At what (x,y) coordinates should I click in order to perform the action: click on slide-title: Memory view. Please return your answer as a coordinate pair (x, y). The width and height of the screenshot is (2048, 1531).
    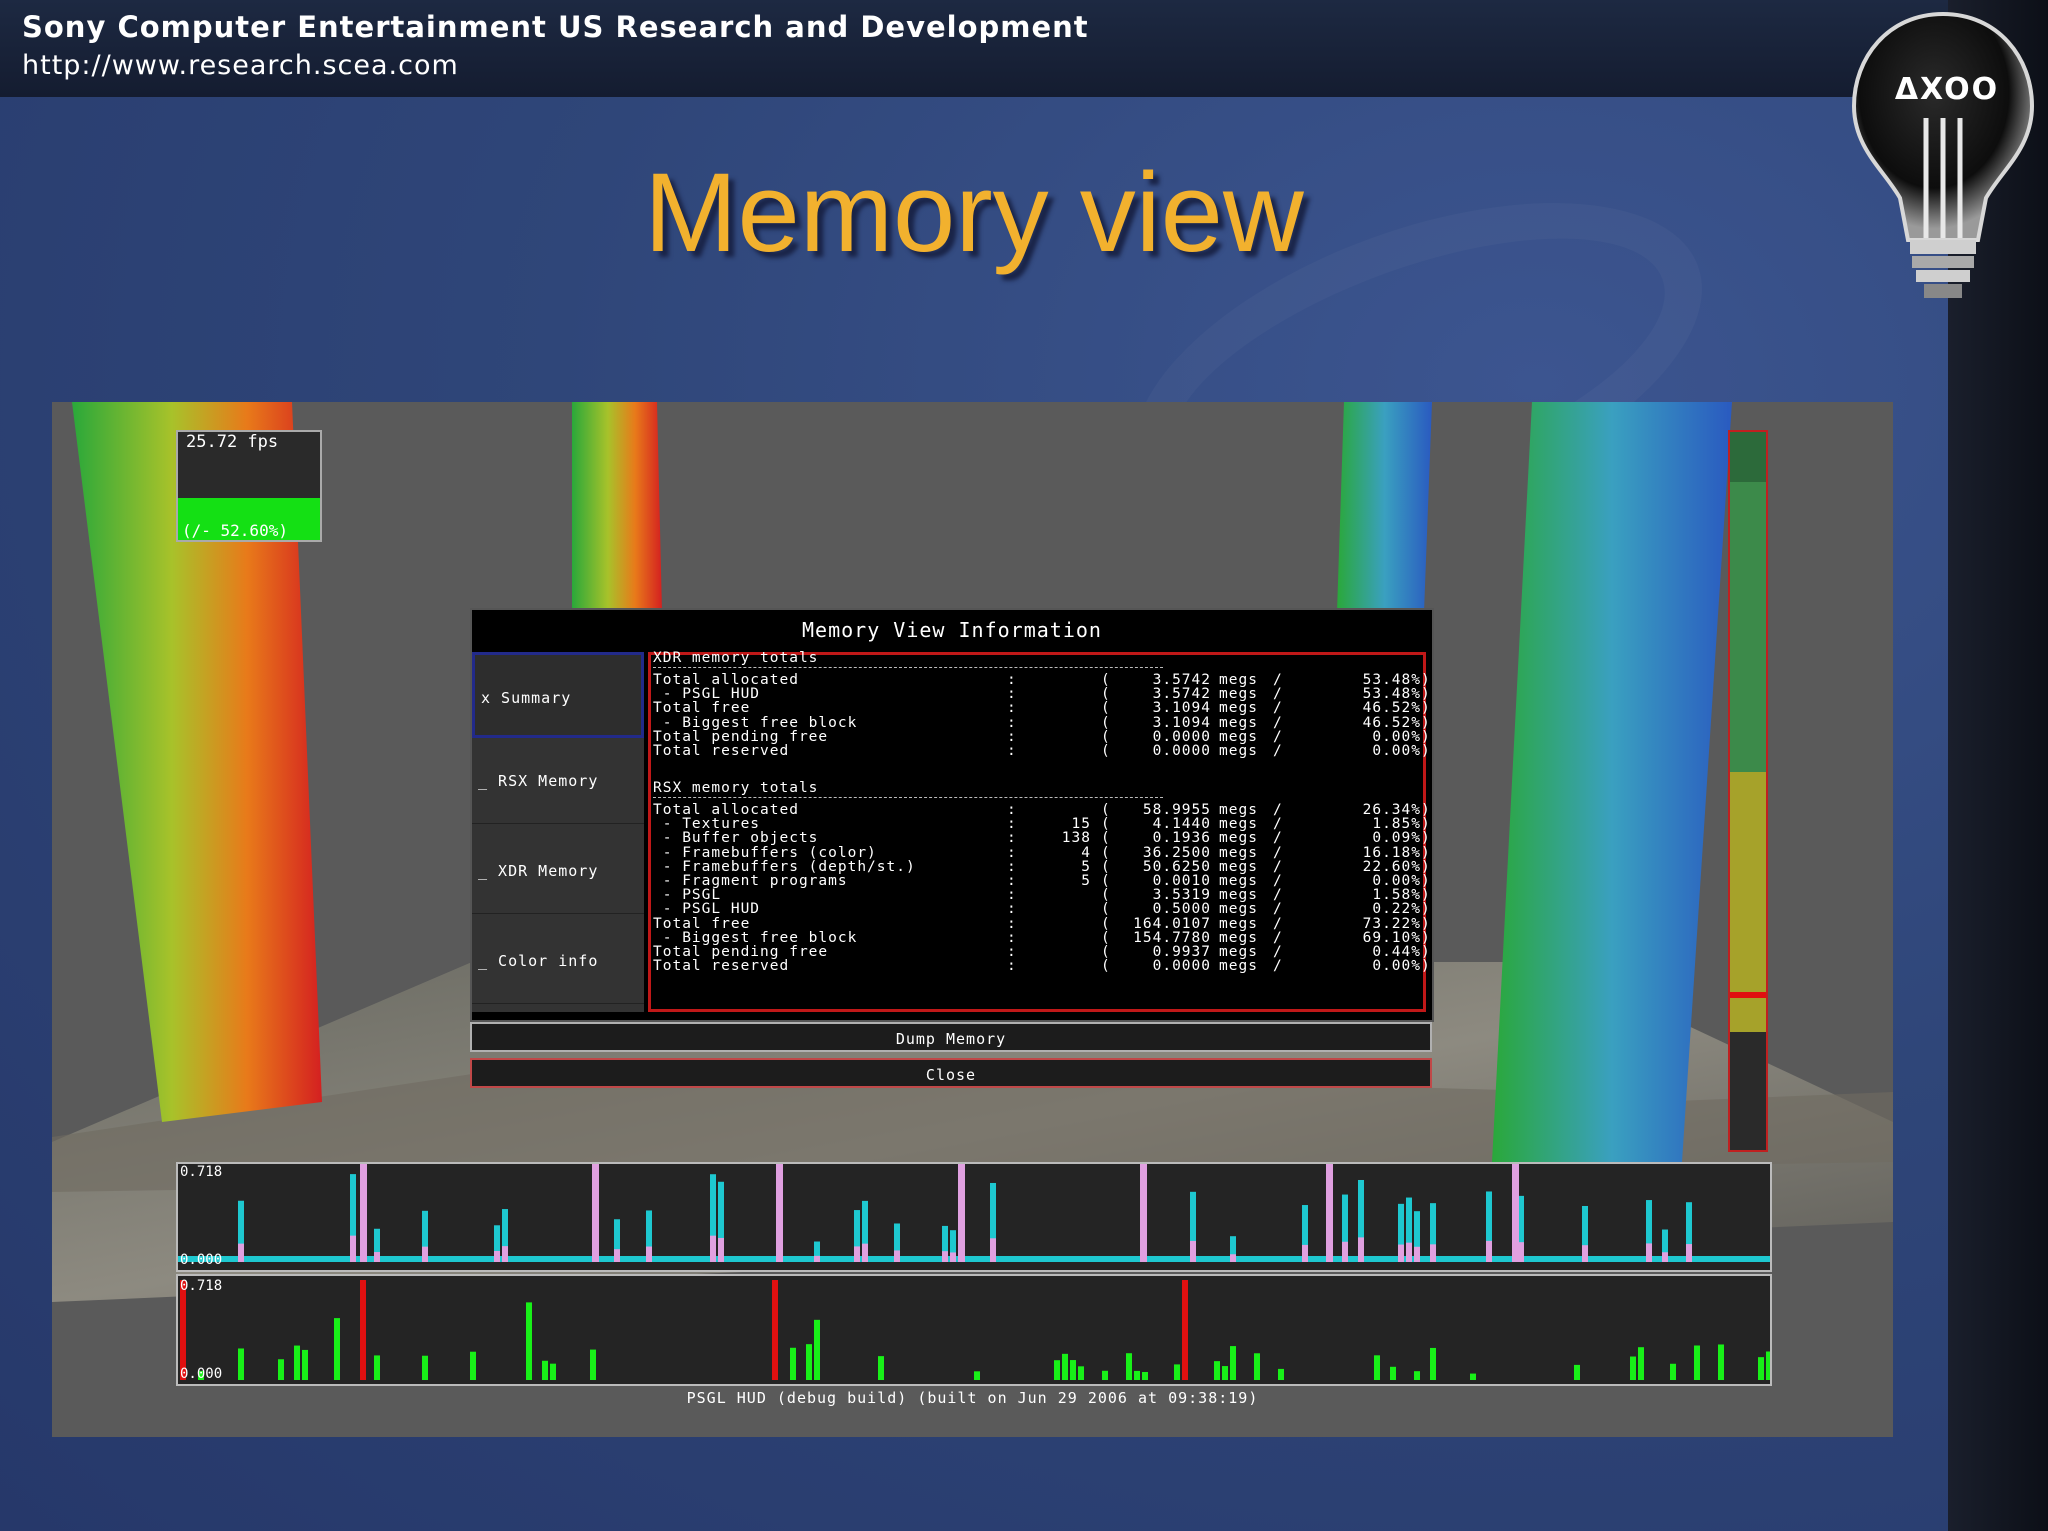
    Looking at the image, I should click on (974, 212).